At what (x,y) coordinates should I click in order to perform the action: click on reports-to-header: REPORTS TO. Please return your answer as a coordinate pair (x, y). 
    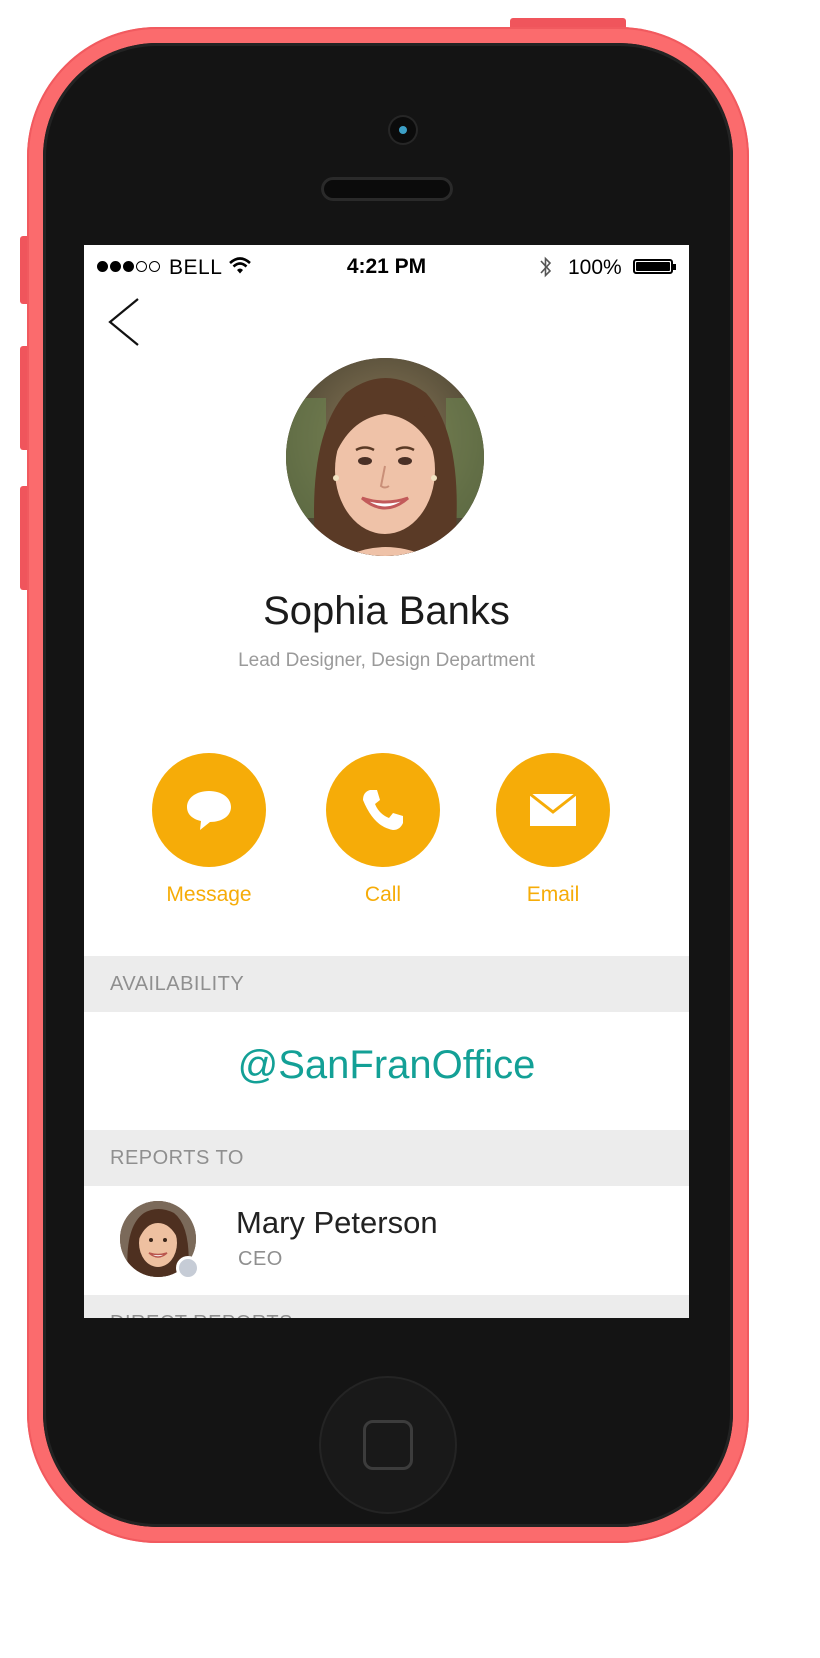
    Looking at the image, I should click on (386, 1158).